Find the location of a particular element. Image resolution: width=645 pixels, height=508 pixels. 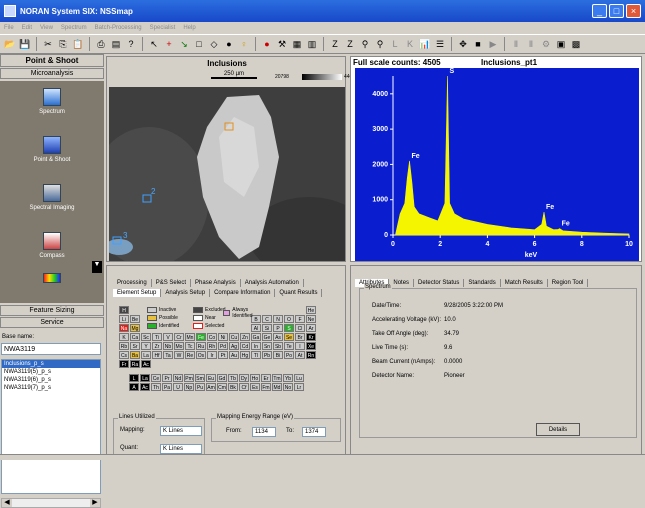

tab-match-results: Match Results is located at coordinates (524, 283).